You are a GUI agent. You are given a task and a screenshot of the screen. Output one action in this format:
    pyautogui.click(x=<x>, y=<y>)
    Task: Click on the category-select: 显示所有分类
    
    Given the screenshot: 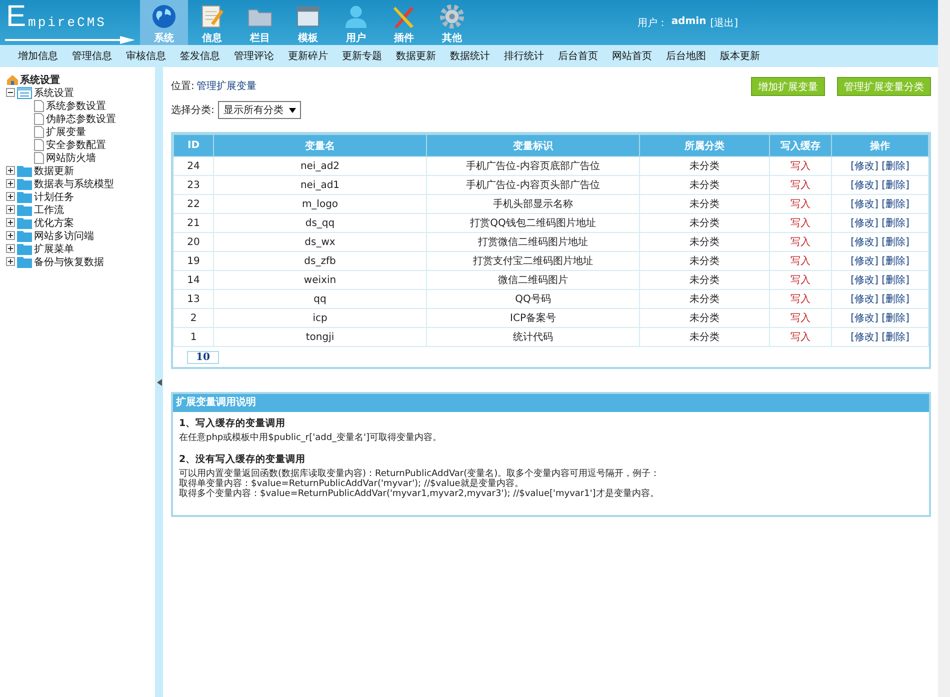 What is the action you would take?
    pyautogui.click(x=260, y=110)
    